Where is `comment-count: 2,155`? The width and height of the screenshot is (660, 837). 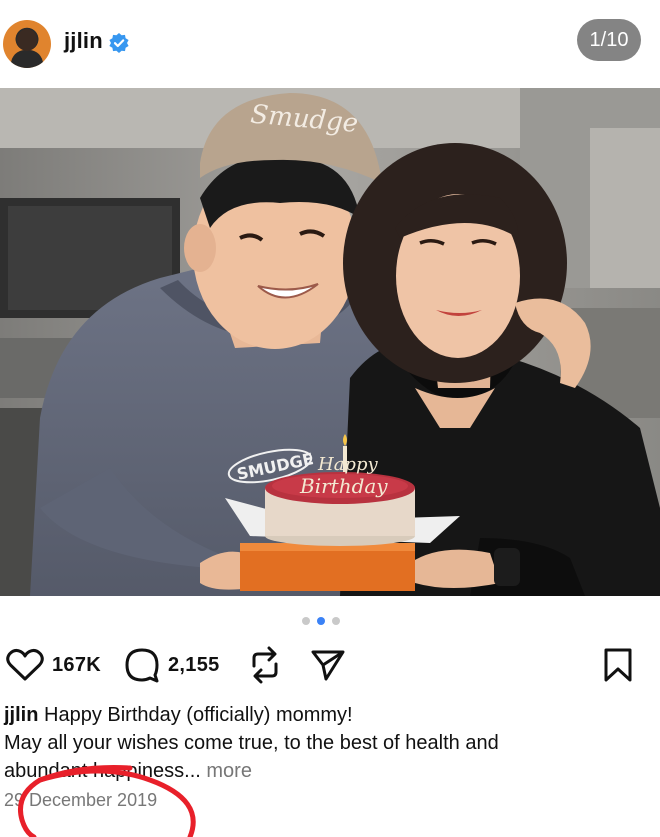 comment-count: 2,155 is located at coordinates (194, 664).